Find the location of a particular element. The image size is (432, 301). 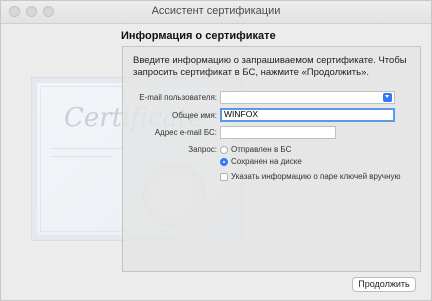

title-bar: Ассистент сертификации is located at coordinates (216, 12).